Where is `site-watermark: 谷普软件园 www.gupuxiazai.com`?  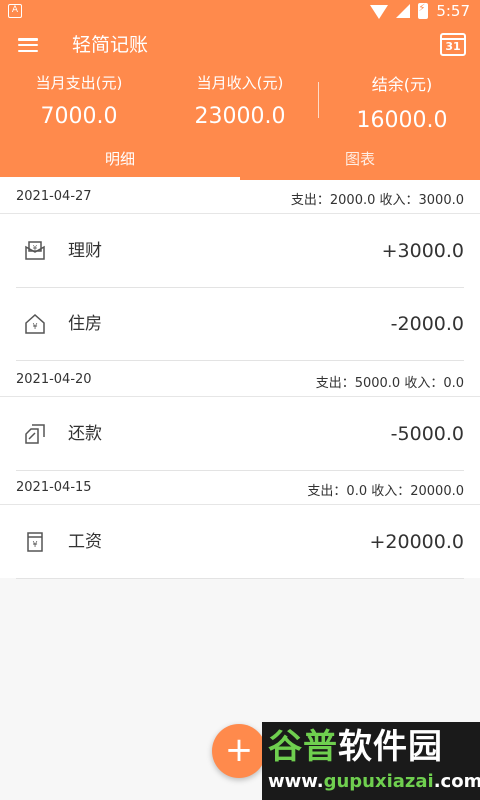
site-watermark: 谷普软件园 www.gupuxiazai.com is located at coordinates (371, 761).